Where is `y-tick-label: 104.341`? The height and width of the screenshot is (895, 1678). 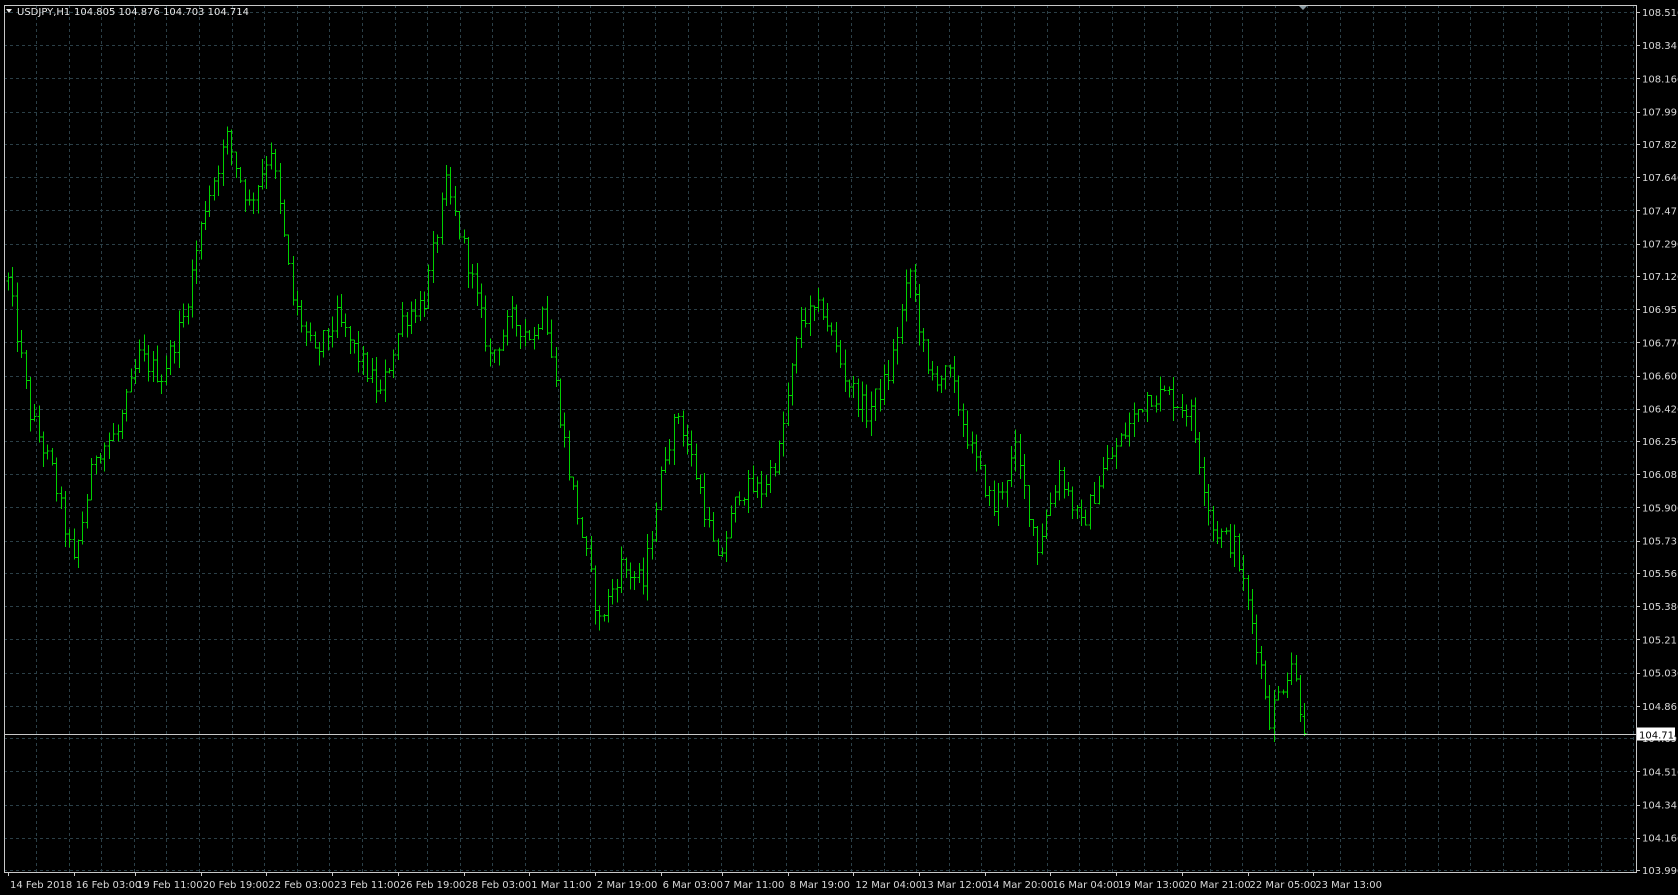
y-tick-label: 104.341 is located at coordinates (1660, 806).